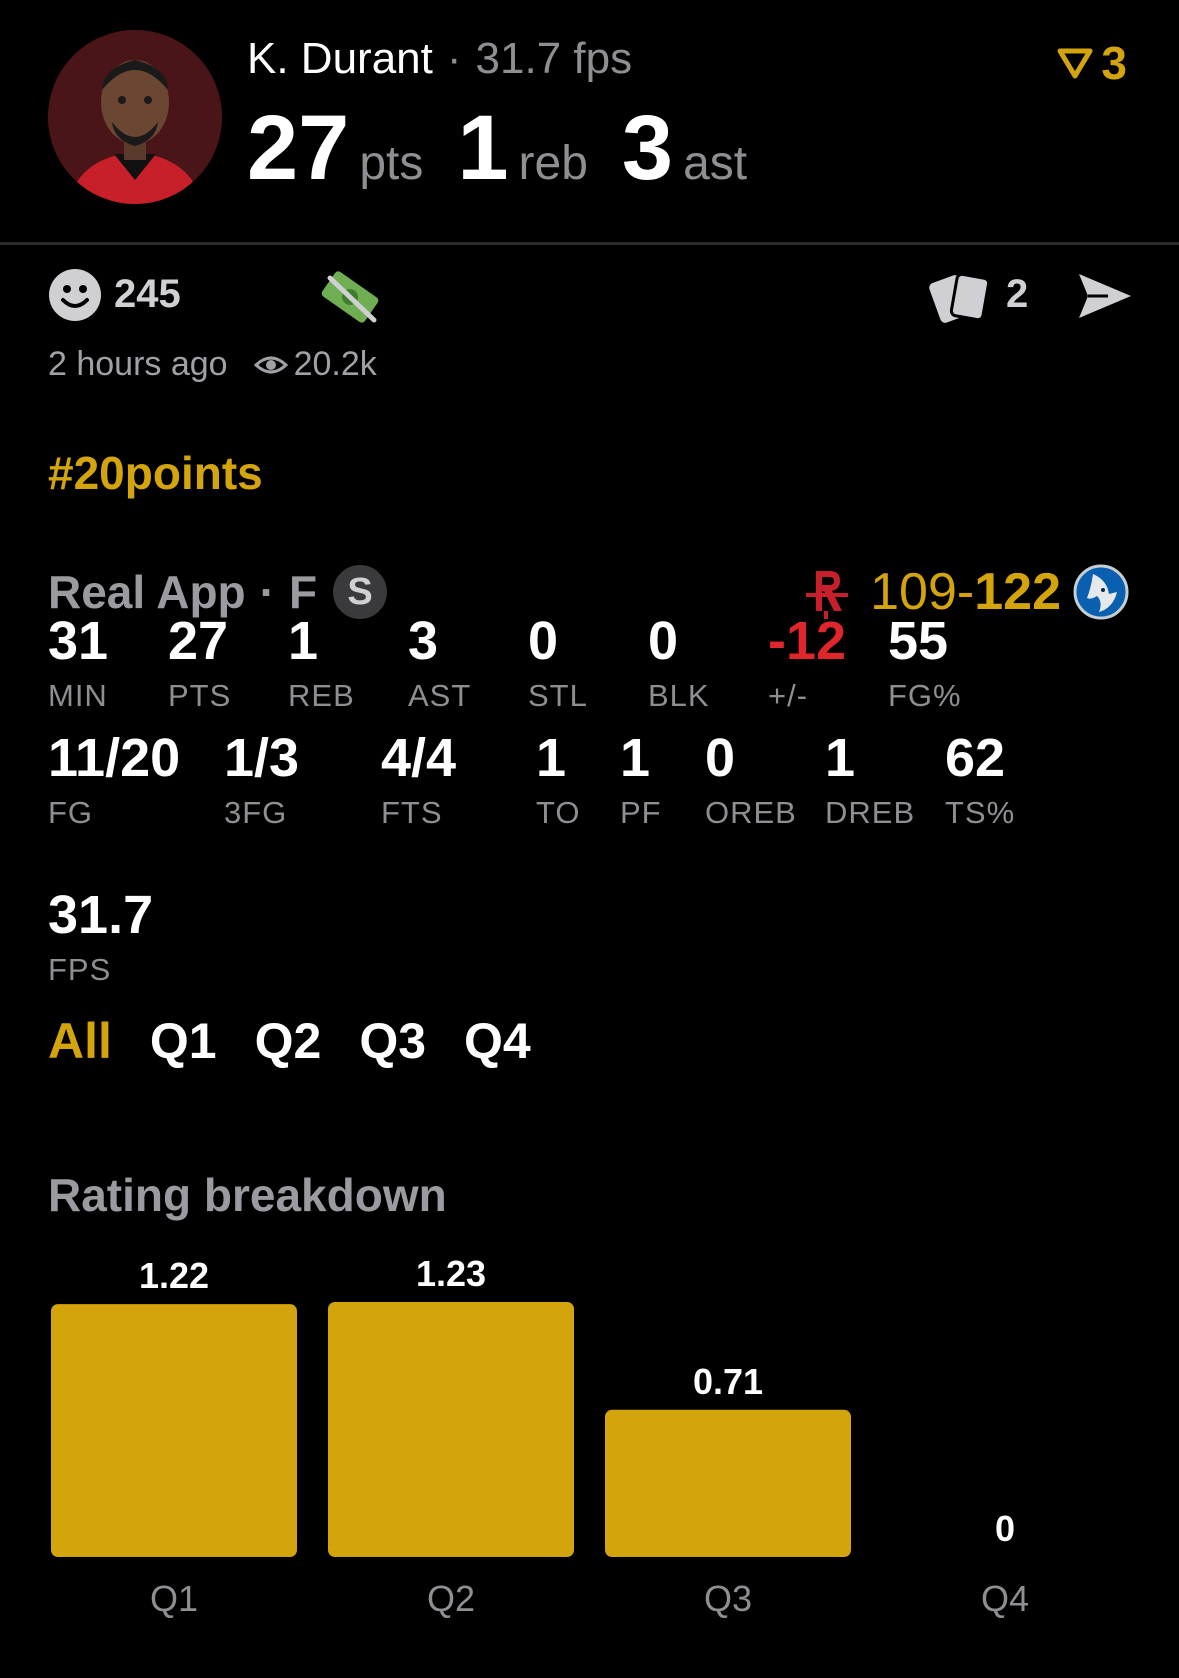 The width and height of the screenshot is (1179, 1678). Describe the element at coordinates (298, 148) in the screenshot. I see `points-value: 27` at that location.